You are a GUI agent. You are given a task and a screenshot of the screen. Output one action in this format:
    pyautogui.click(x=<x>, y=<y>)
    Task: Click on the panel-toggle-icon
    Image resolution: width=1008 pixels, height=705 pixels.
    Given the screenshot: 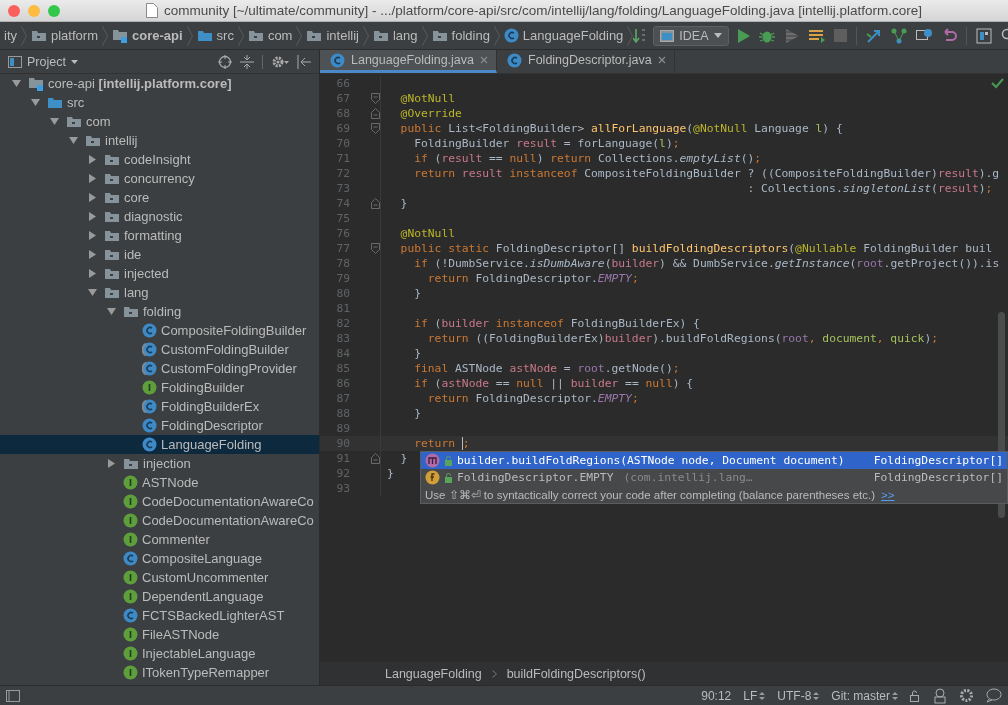 What is the action you would take?
    pyautogui.click(x=13, y=695)
    